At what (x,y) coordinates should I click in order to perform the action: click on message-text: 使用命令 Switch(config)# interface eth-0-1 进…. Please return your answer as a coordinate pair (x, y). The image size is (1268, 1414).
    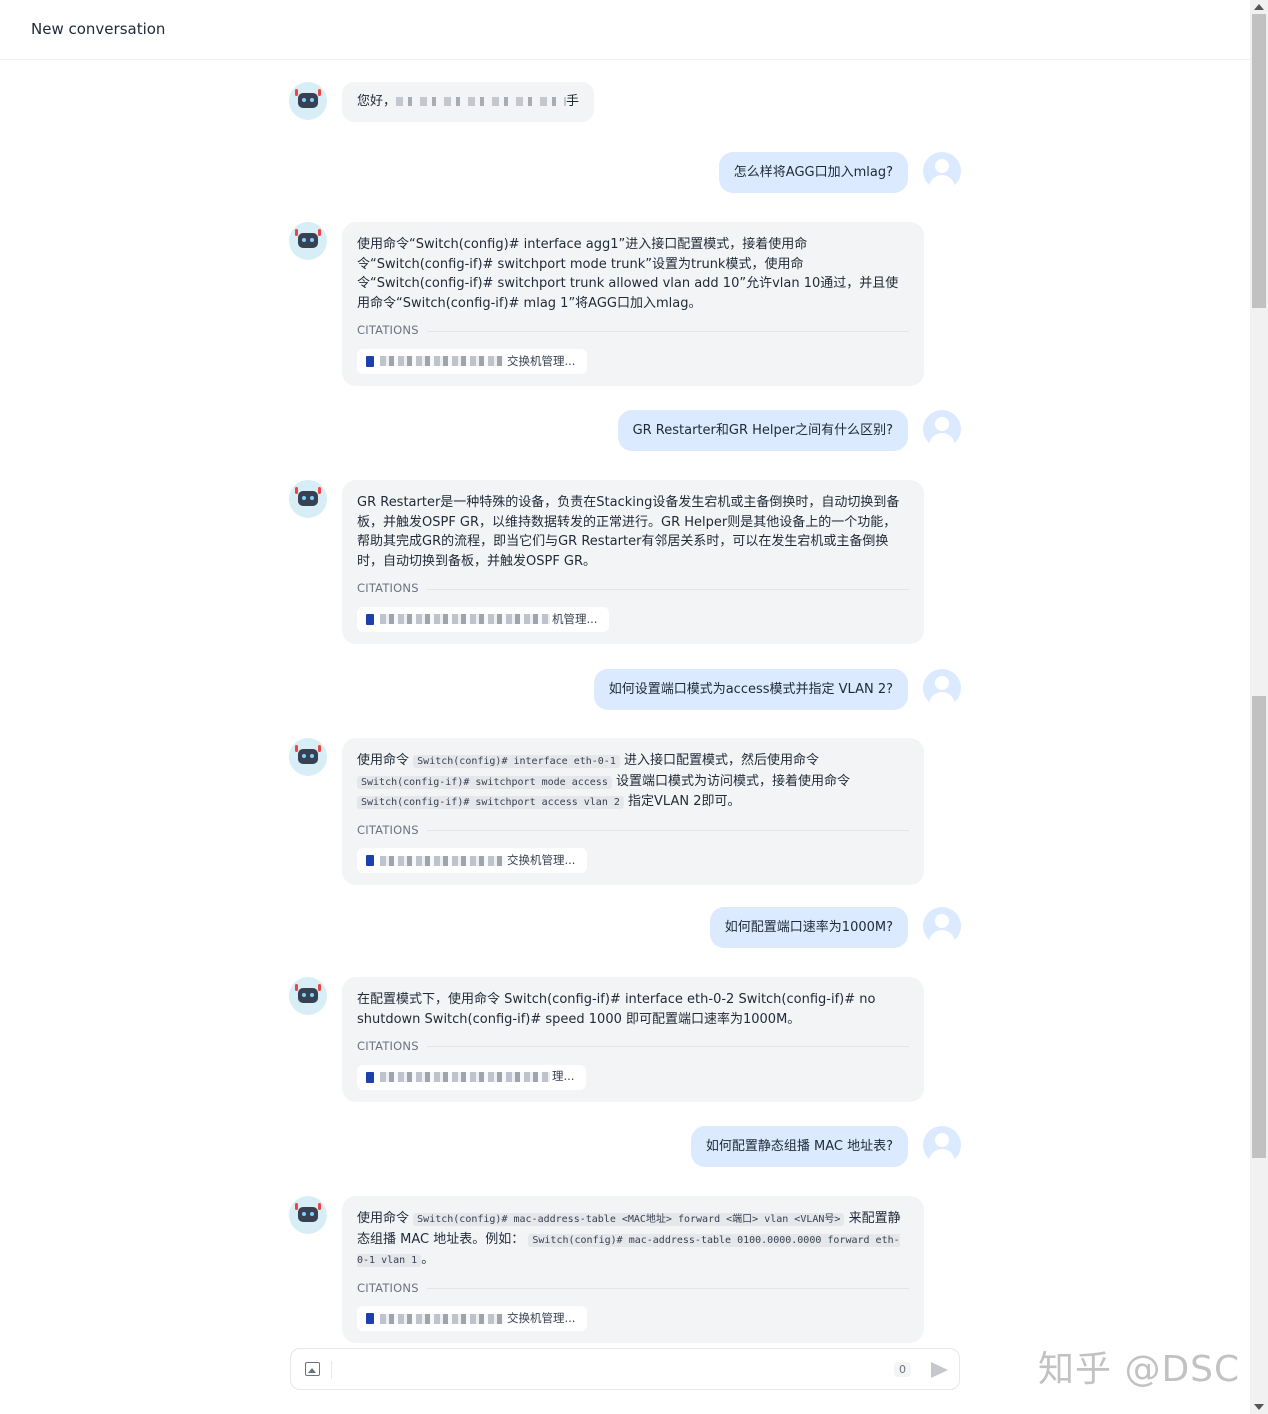
    Looking at the image, I should click on (603, 781).